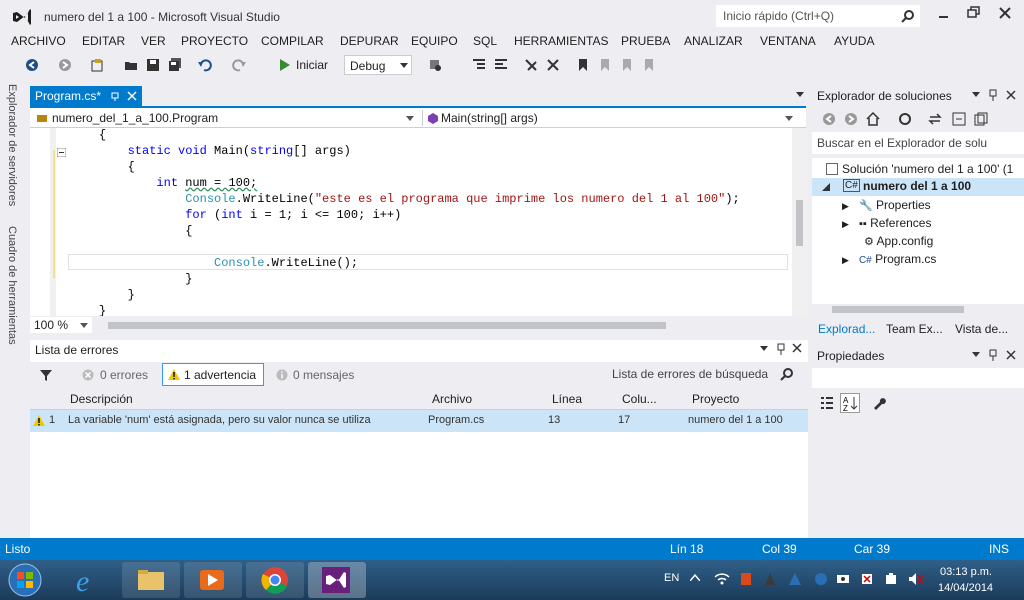 The width and height of the screenshot is (1024, 600). I want to click on security-icon, so click(746, 579).